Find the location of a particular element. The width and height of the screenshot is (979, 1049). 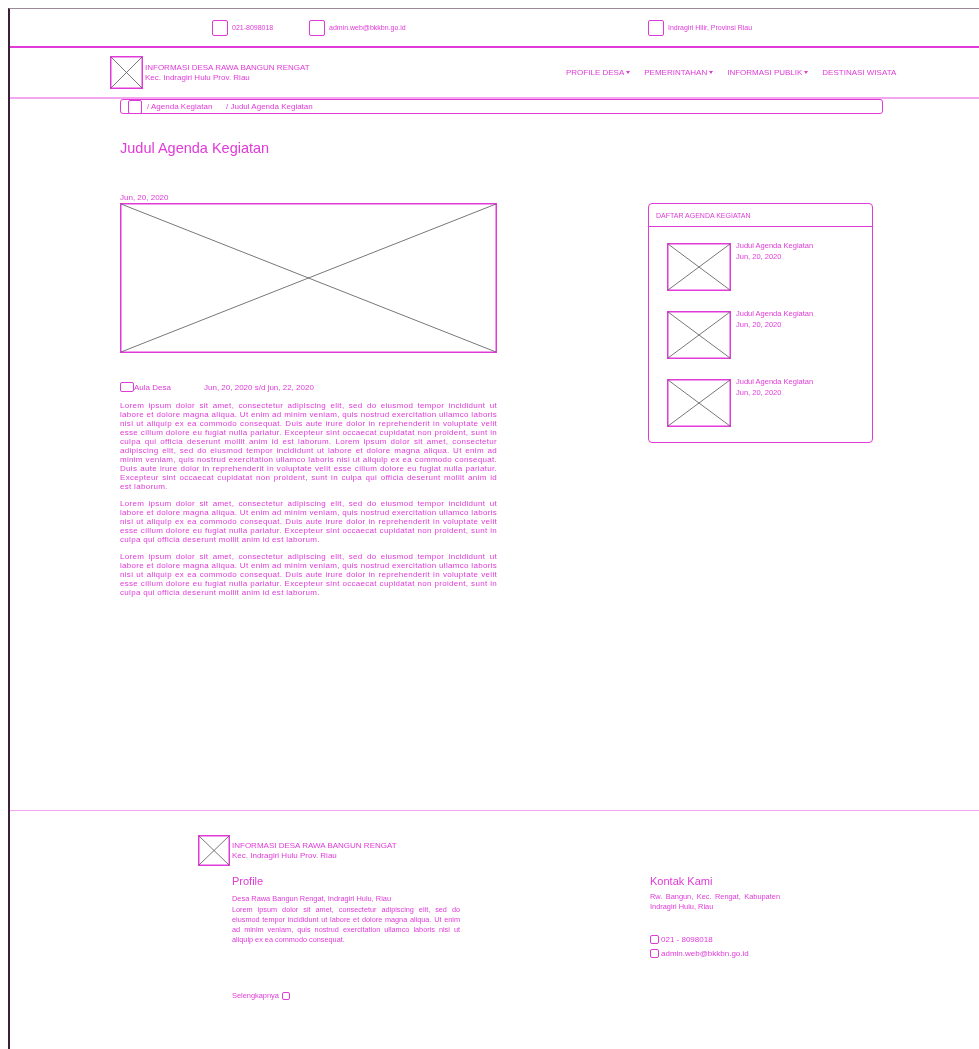

page-title: Judul Agenda Kegiatan is located at coordinates (195, 149).